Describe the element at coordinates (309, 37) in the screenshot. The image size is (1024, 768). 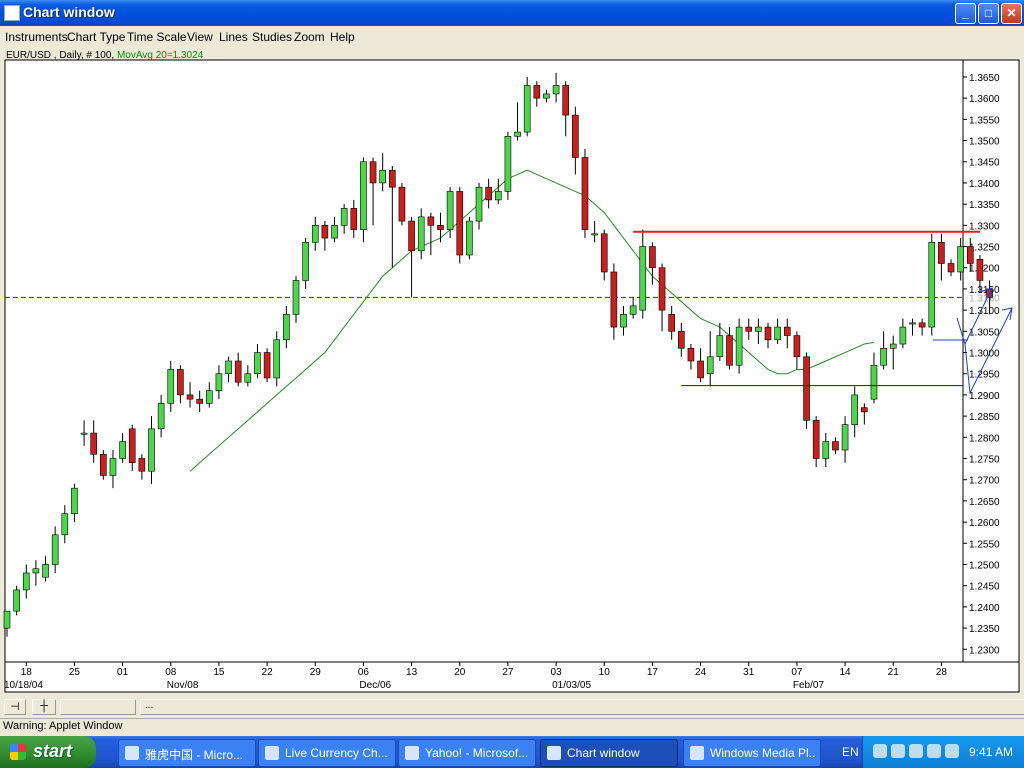
I see `menu-zoom: Zoom` at that location.